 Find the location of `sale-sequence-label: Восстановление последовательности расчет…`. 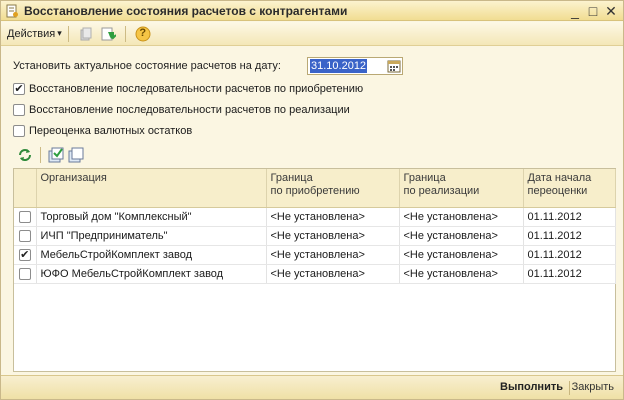

sale-sequence-label: Восстановление последовательности расчет… is located at coordinates (189, 110).